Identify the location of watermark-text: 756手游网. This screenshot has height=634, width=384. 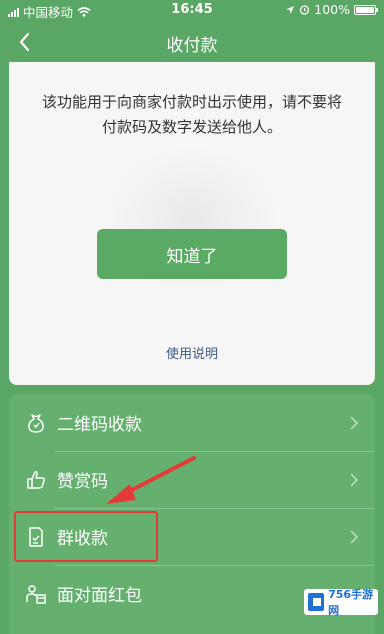
(351, 602).